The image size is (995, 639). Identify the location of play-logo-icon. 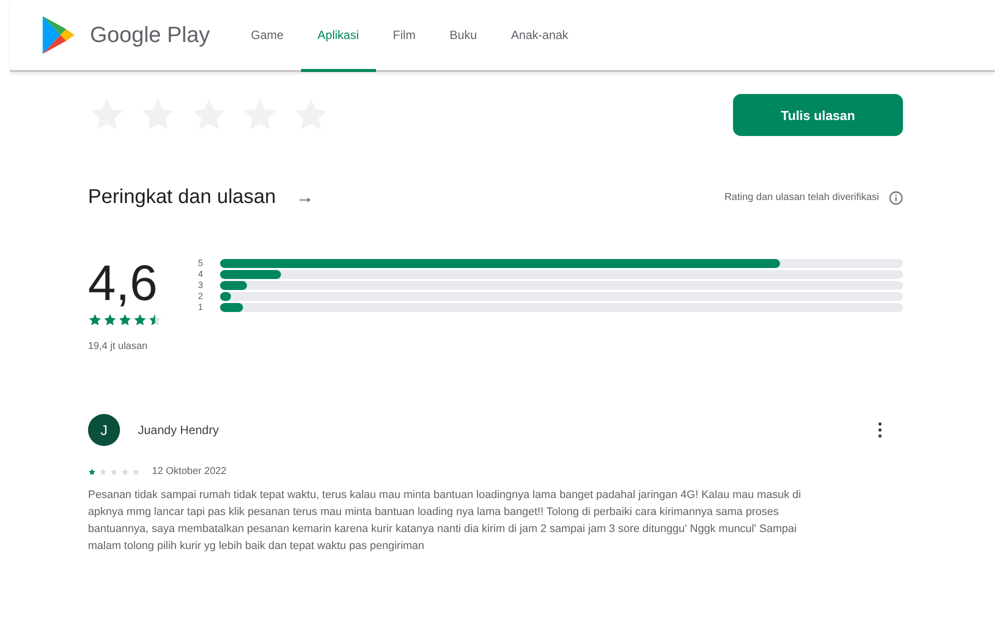
(58, 35).